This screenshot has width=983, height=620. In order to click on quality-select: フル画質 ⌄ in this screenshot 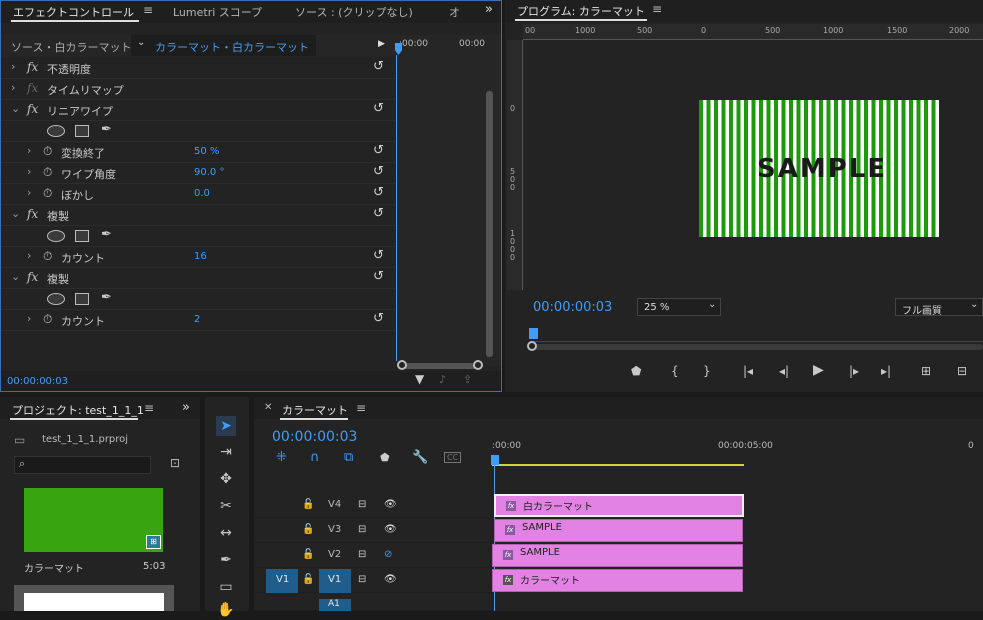, I will do `click(939, 307)`.